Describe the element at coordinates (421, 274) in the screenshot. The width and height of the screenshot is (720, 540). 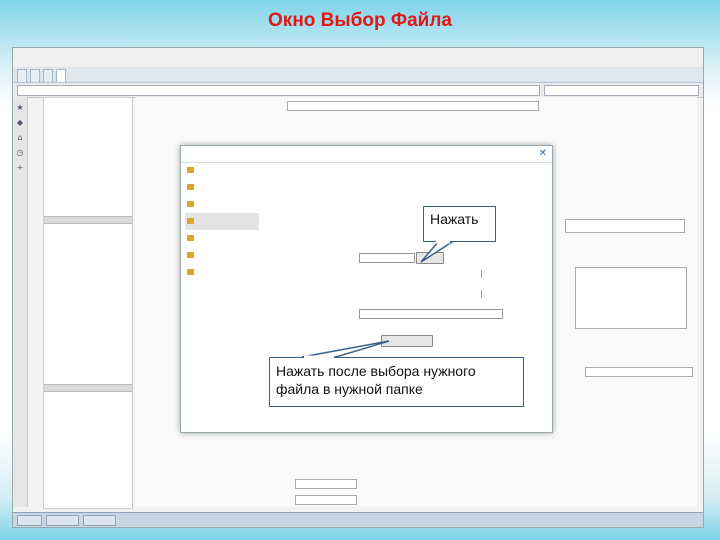
I see `save-as-field` at that location.